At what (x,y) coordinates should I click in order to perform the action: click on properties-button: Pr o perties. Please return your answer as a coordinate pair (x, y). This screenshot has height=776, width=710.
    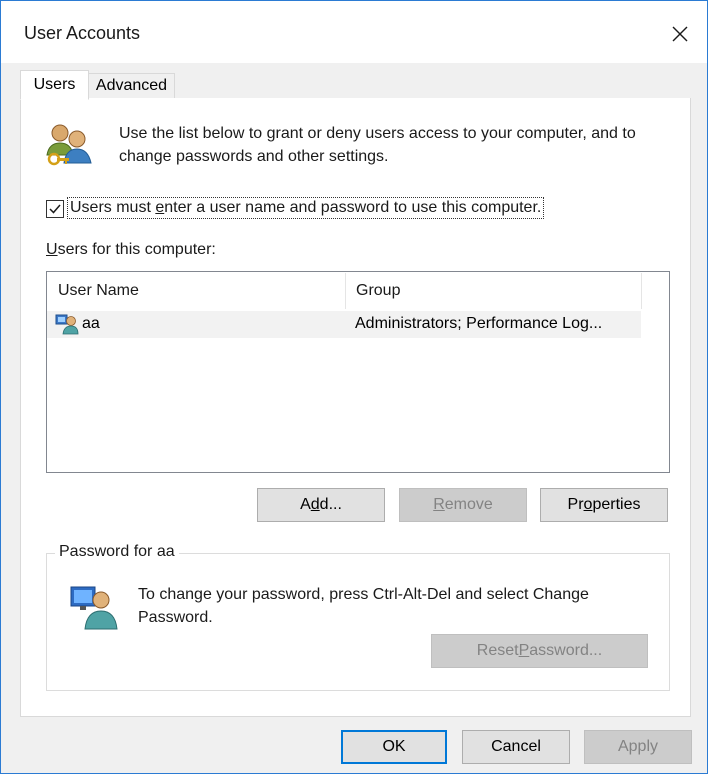
    Looking at the image, I should click on (604, 505).